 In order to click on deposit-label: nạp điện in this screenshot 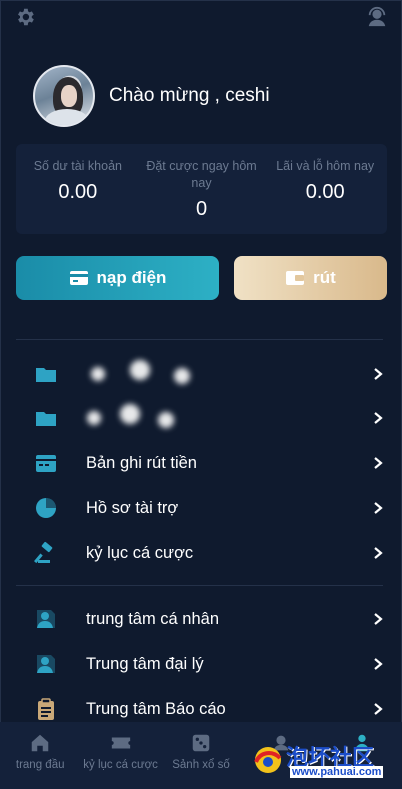, I will do `click(131, 277)`.